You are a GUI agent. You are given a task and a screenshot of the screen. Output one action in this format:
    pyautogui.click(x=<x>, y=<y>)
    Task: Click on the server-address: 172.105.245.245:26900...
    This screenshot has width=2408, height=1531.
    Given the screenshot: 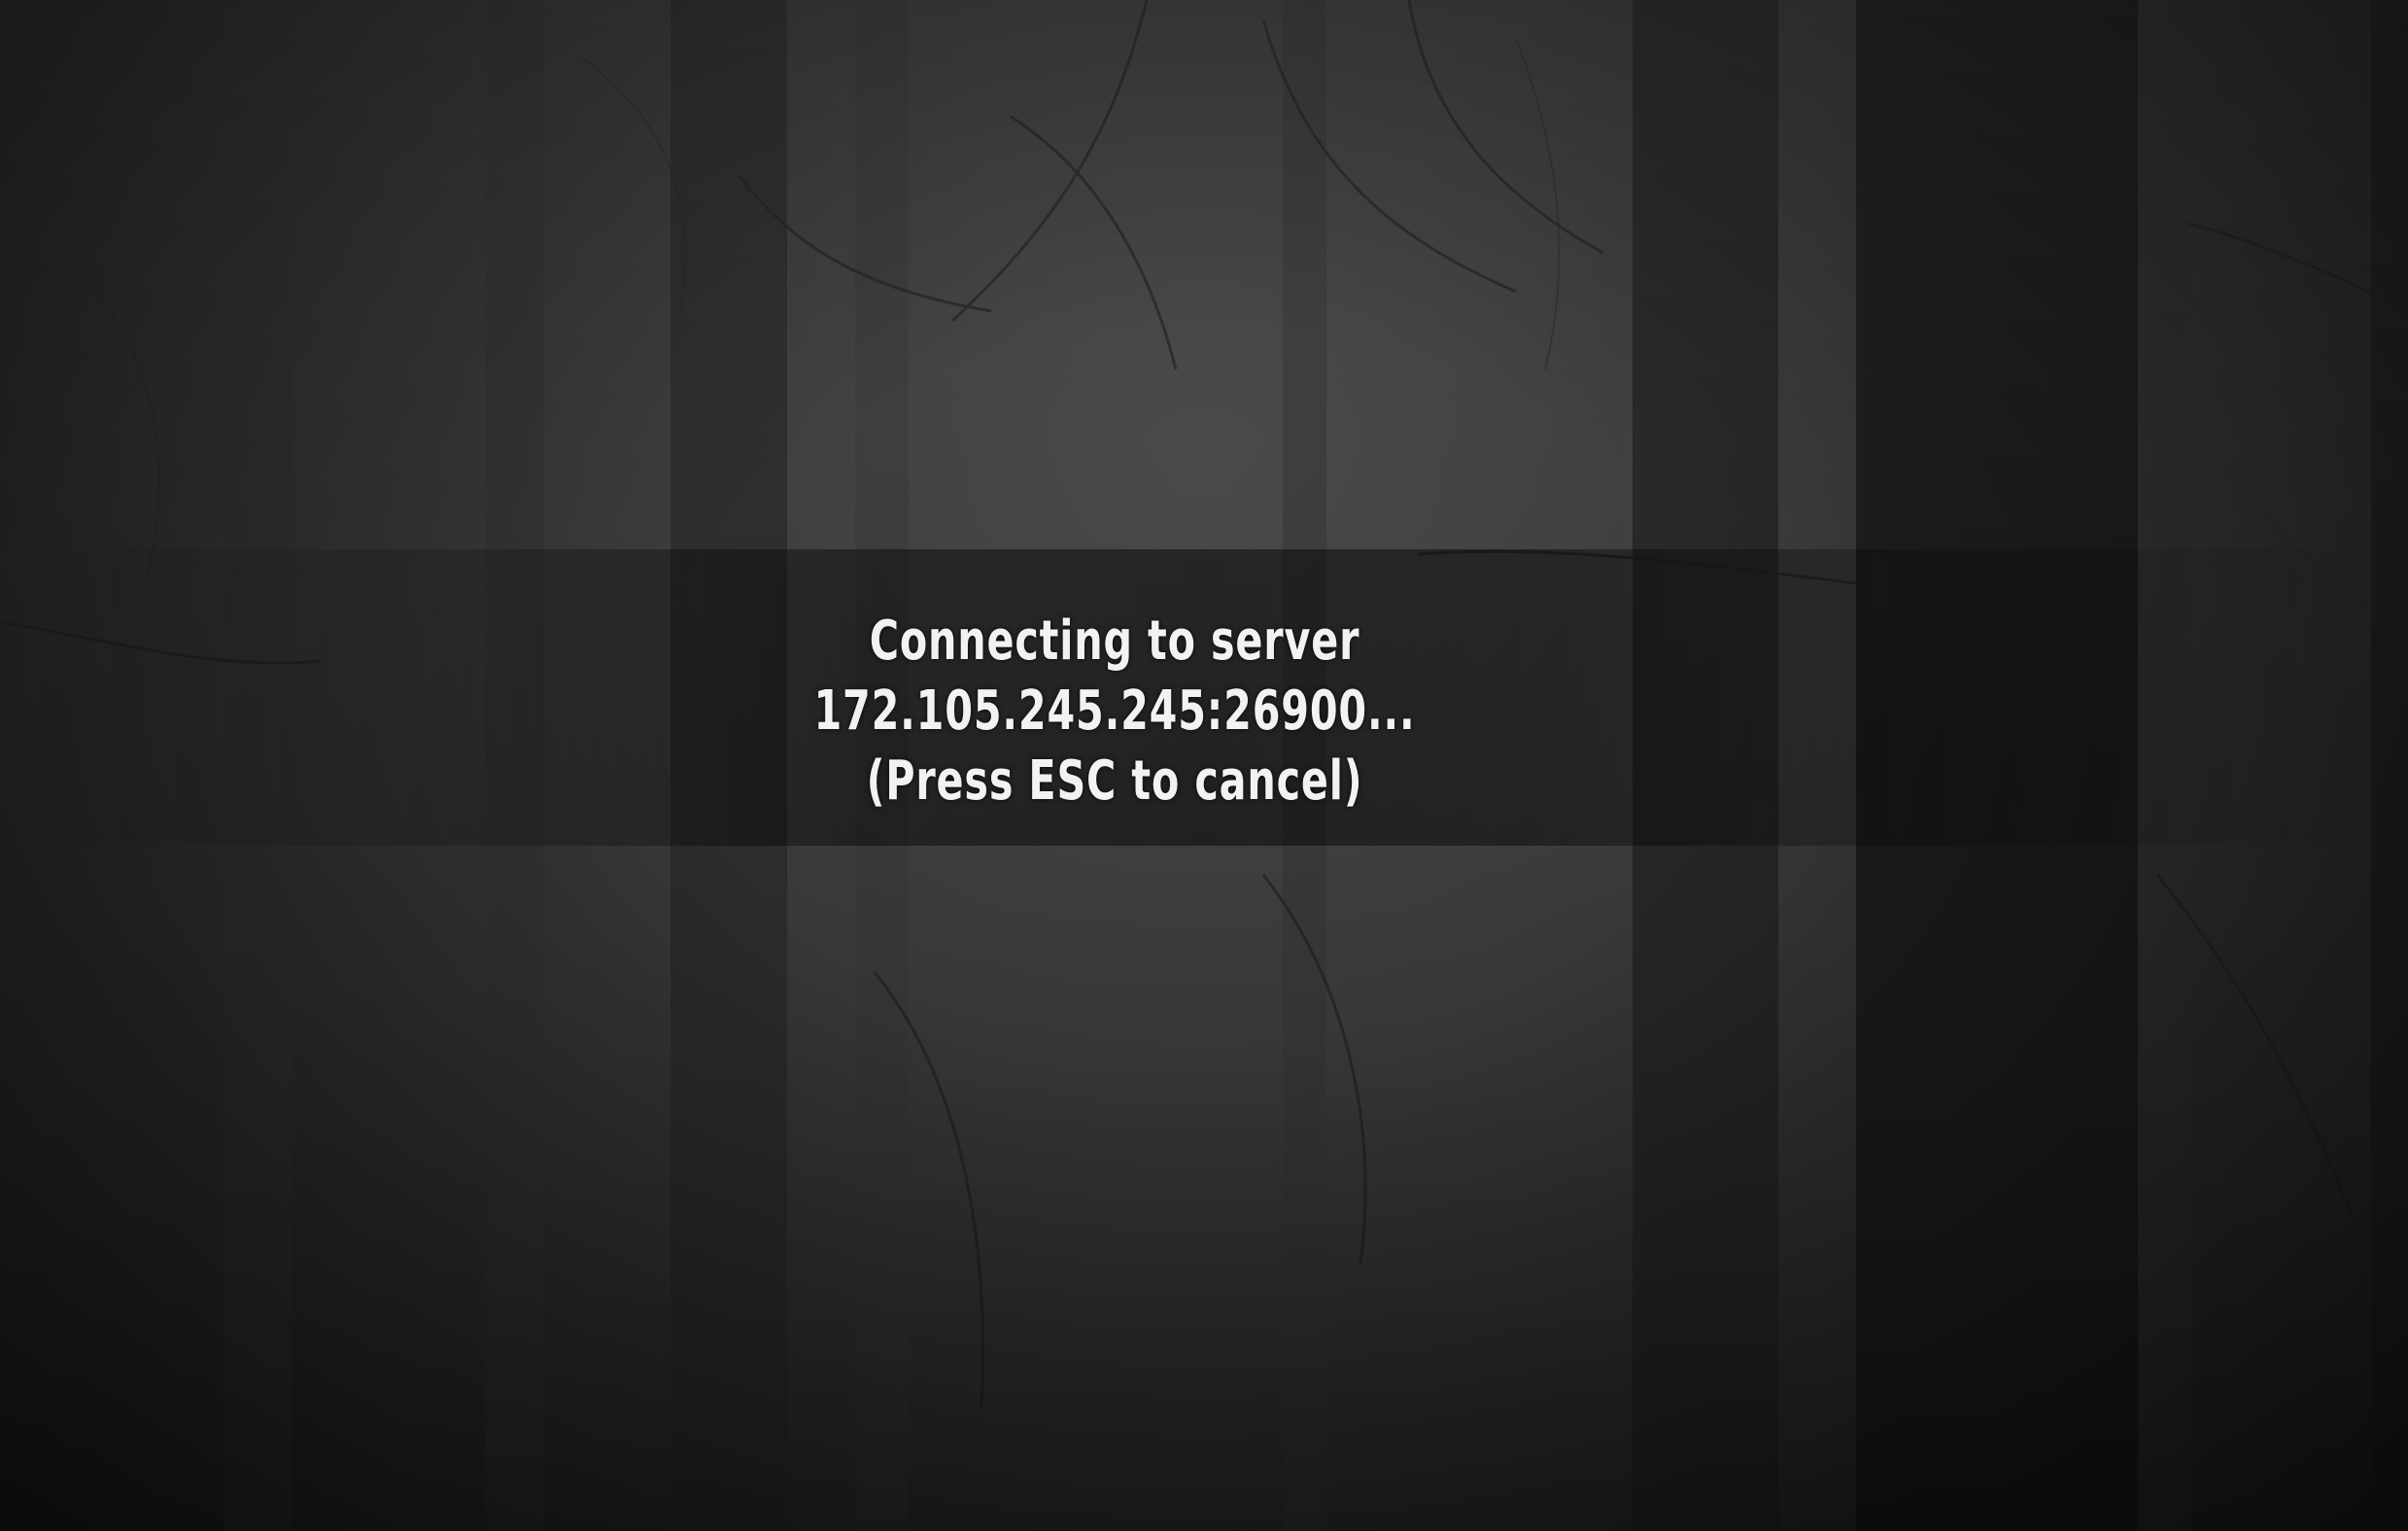 What is the action you would take?
    pyautogui.click(x=1114, y=711)
    